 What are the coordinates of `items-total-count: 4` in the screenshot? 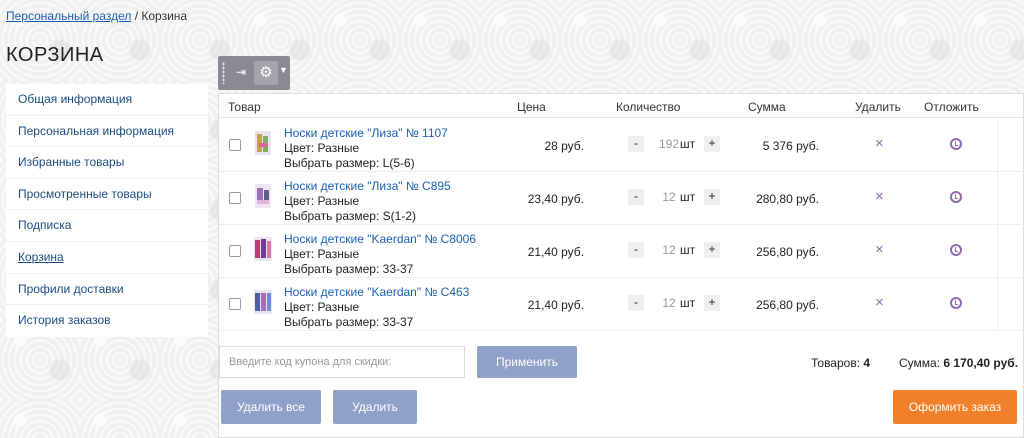 It's located at (867, 363).